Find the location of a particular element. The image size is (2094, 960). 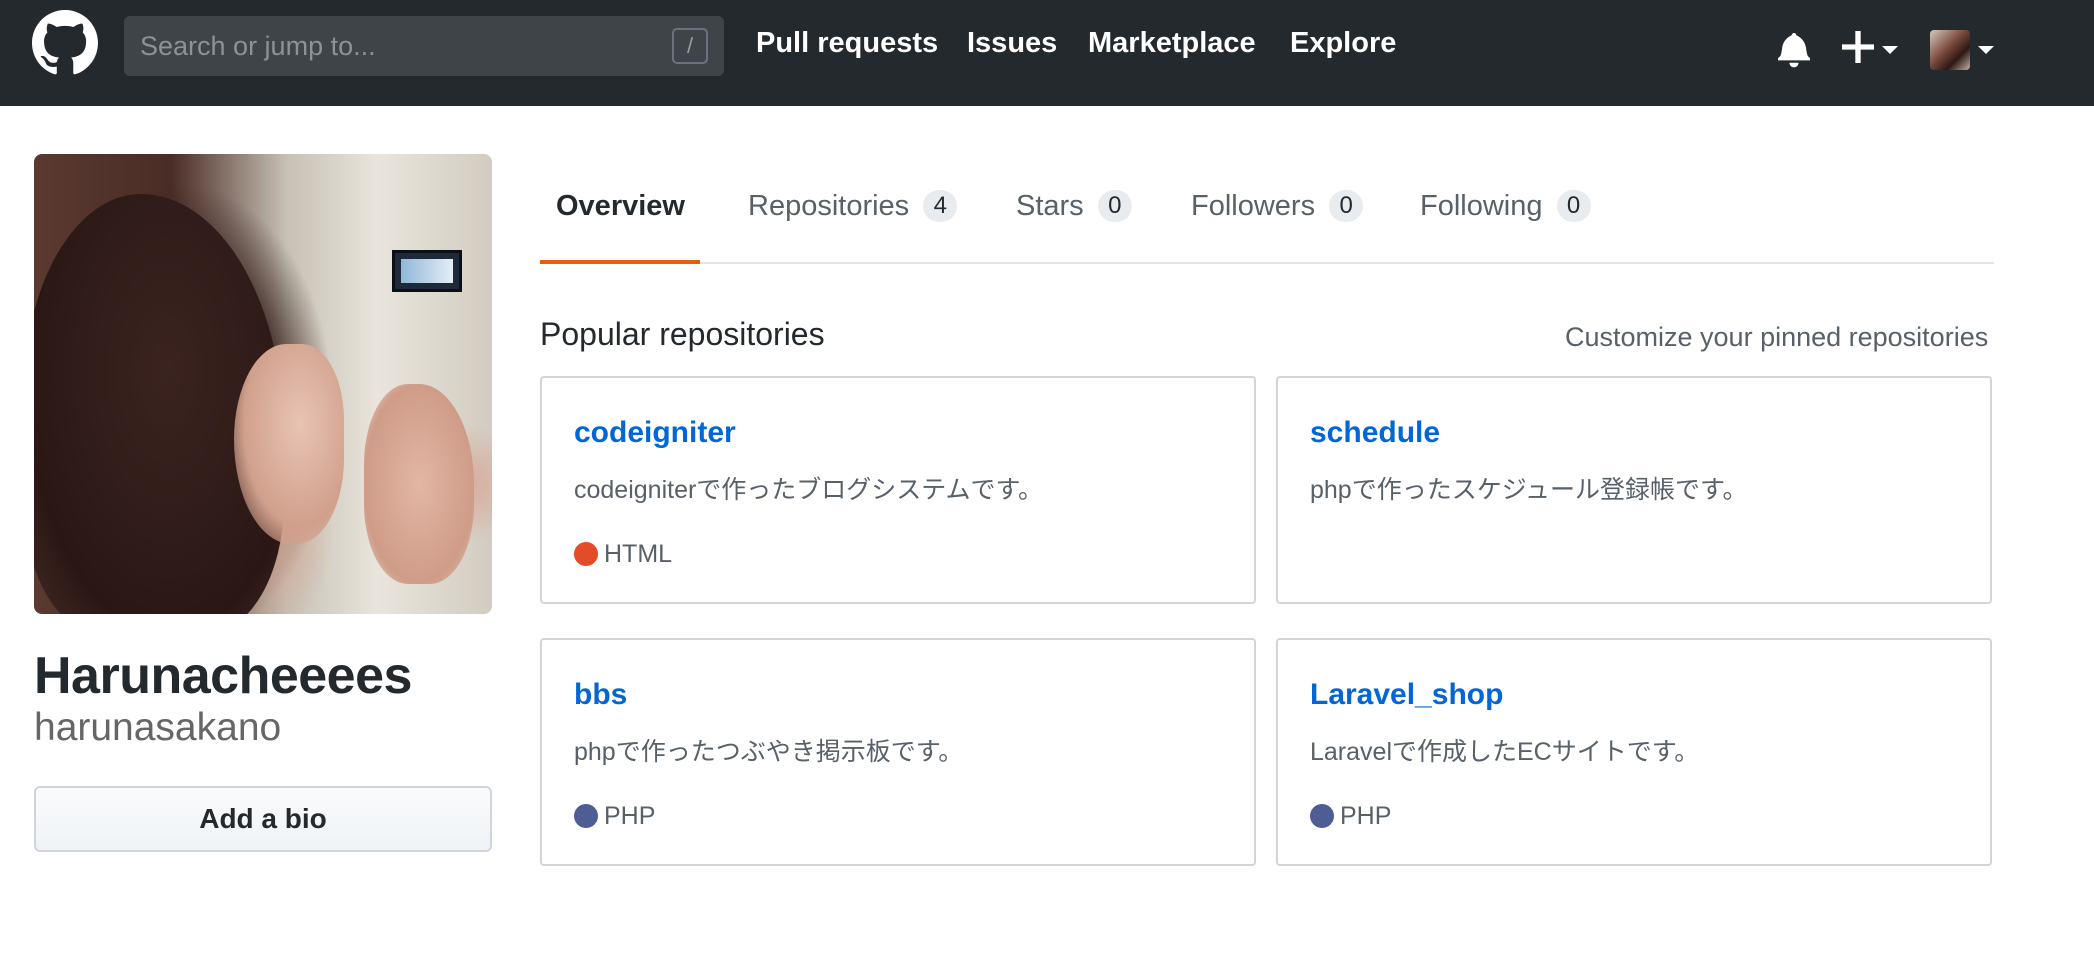

profile-username: harunasakano is located at coordinates (158, 727).